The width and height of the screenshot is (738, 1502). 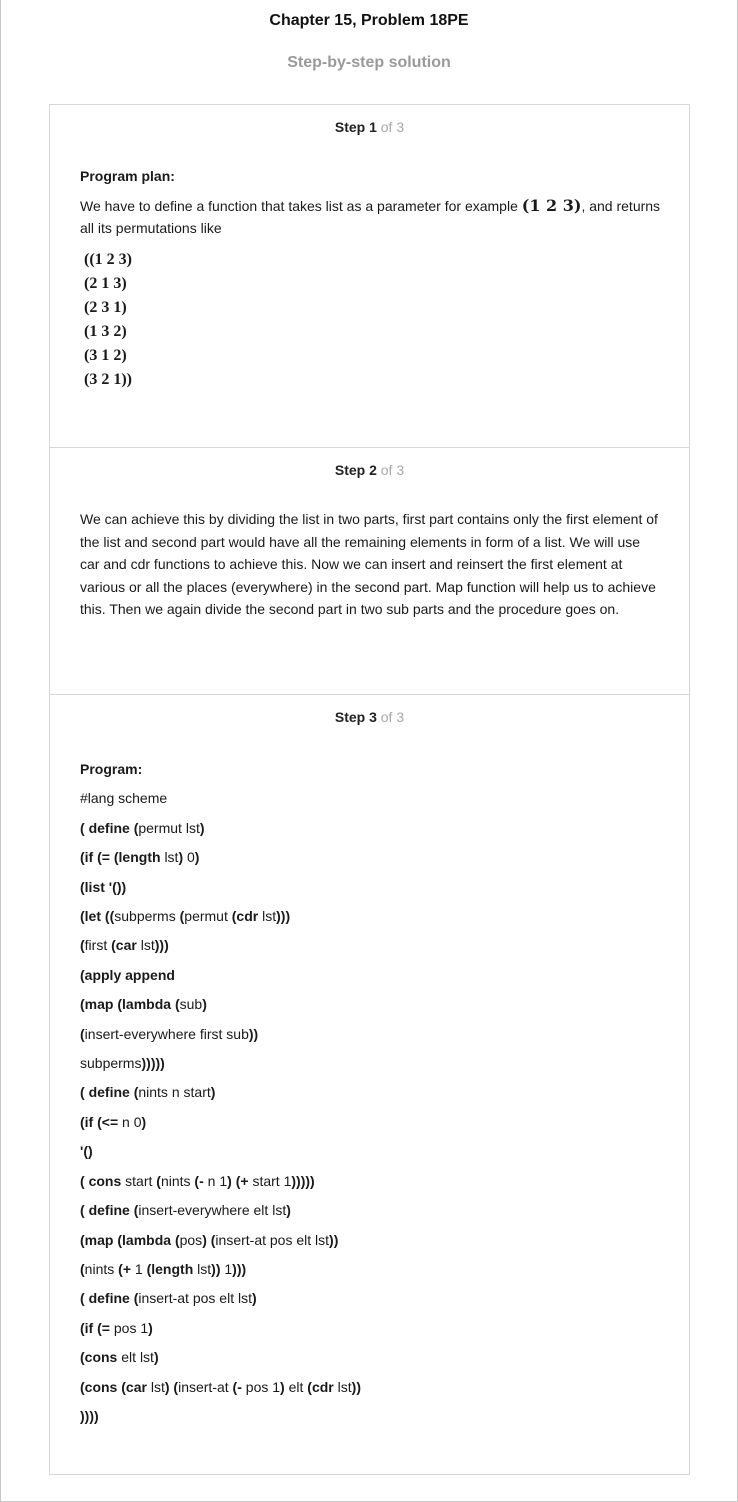 I want to click on code-line: (insert-everywhere first sub)), so click(x=169, y=1033).